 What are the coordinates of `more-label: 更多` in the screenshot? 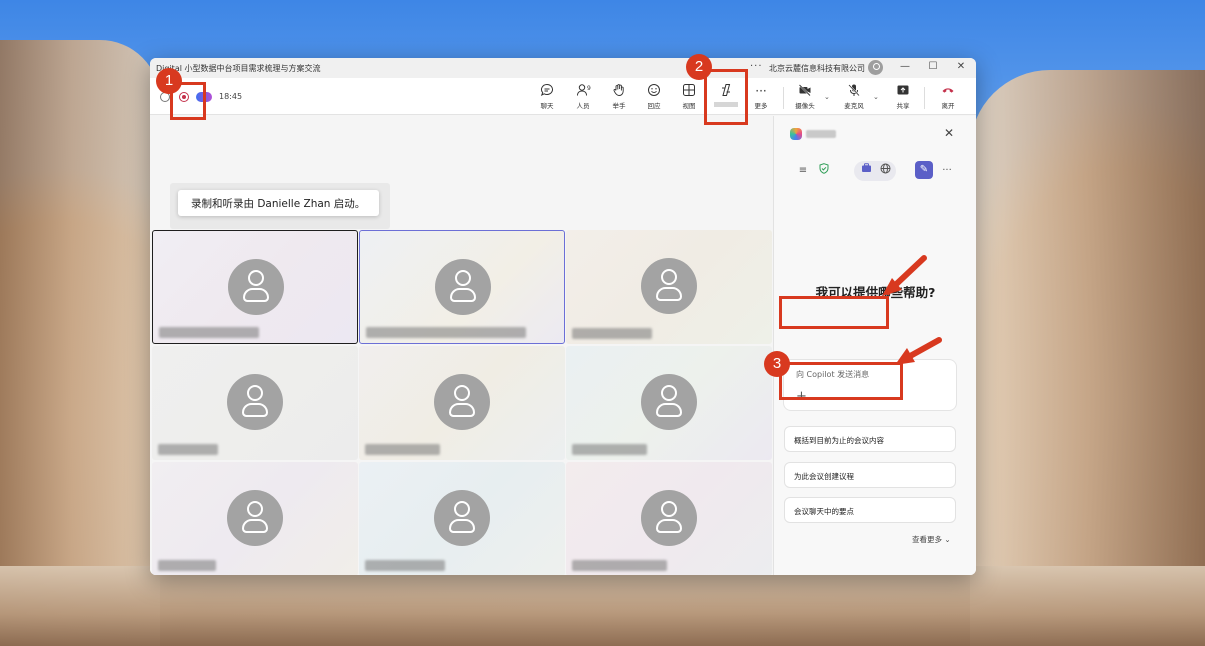 It's located at (761, 106).